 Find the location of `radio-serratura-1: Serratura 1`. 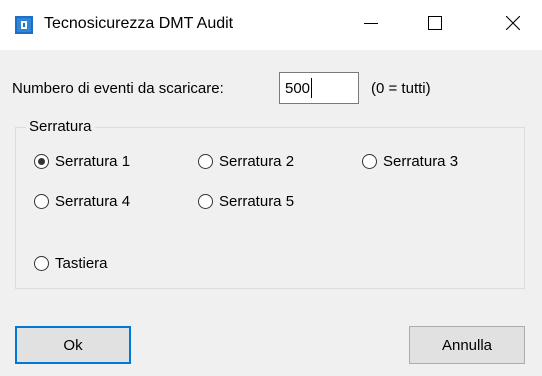

radio-serratura-1: Serratura 1 is located at coordinates (82, 161).